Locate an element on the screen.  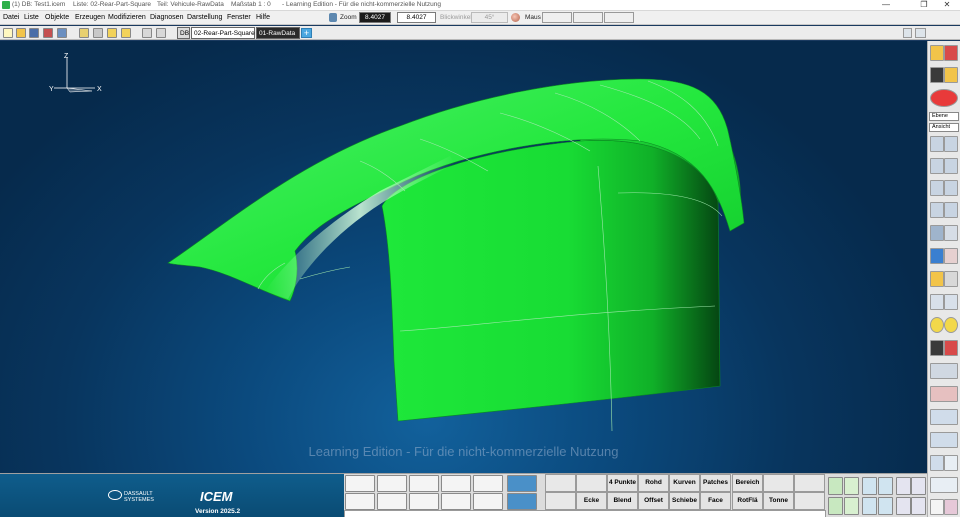
plane-dropdown: Ebene is located at coordinates (944, 116).